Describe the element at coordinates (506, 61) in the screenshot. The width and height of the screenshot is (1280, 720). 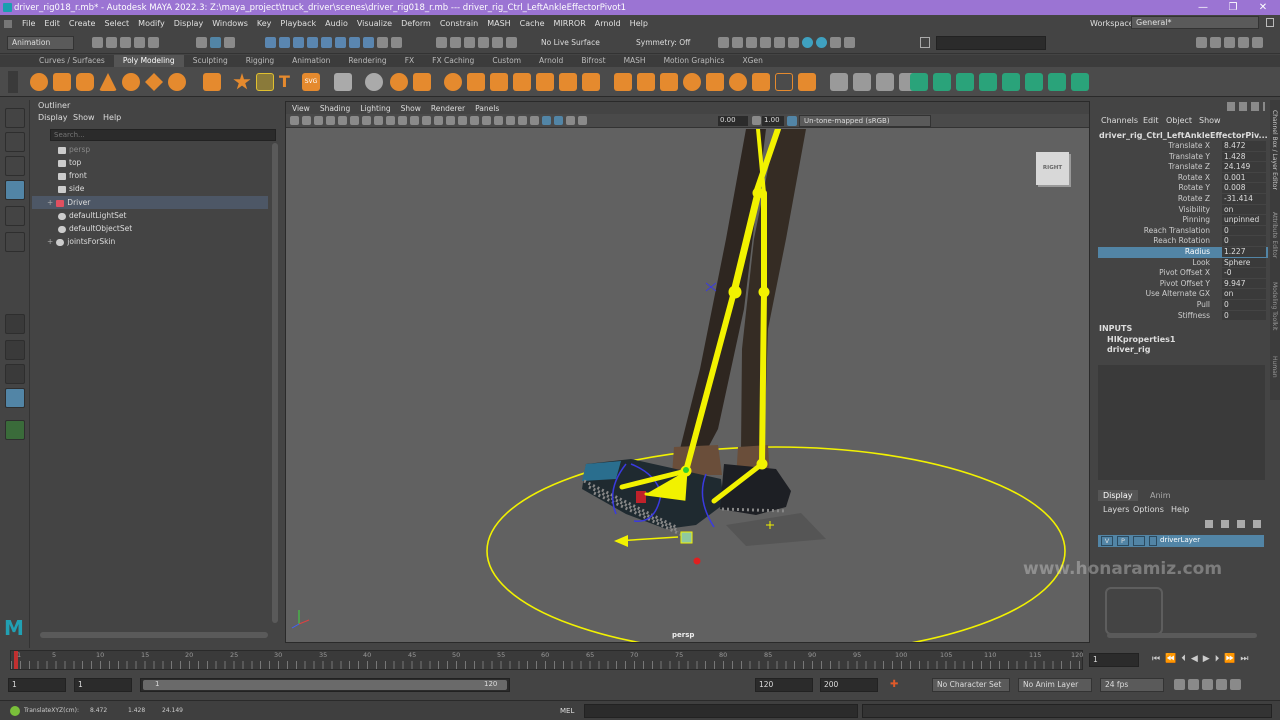
I see `shelf-tab-custom: Custom` at that location.